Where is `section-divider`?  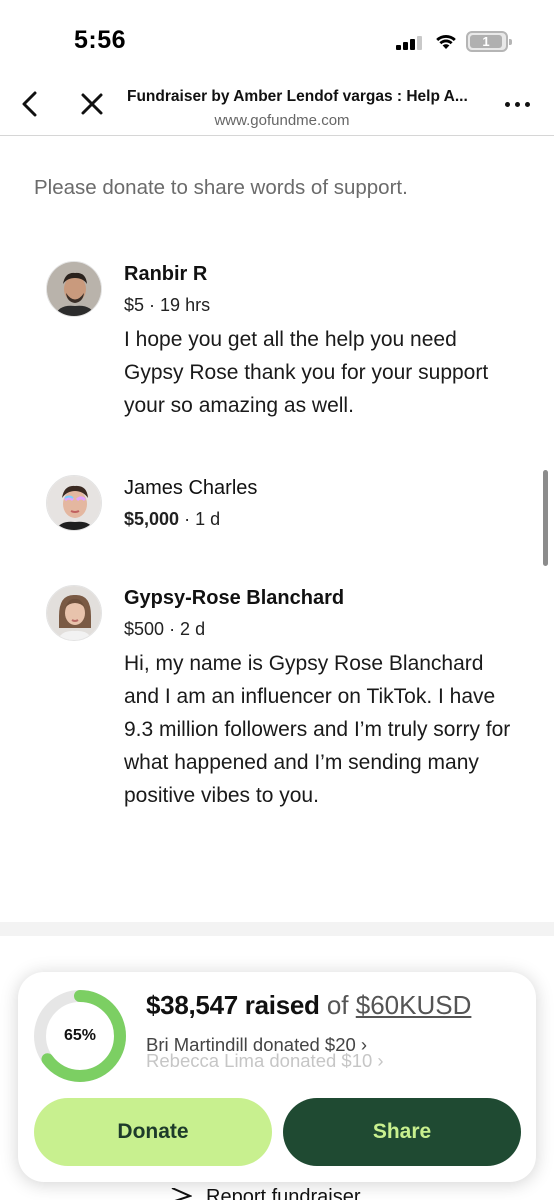 section-divider is located at coordinates (277, 929).